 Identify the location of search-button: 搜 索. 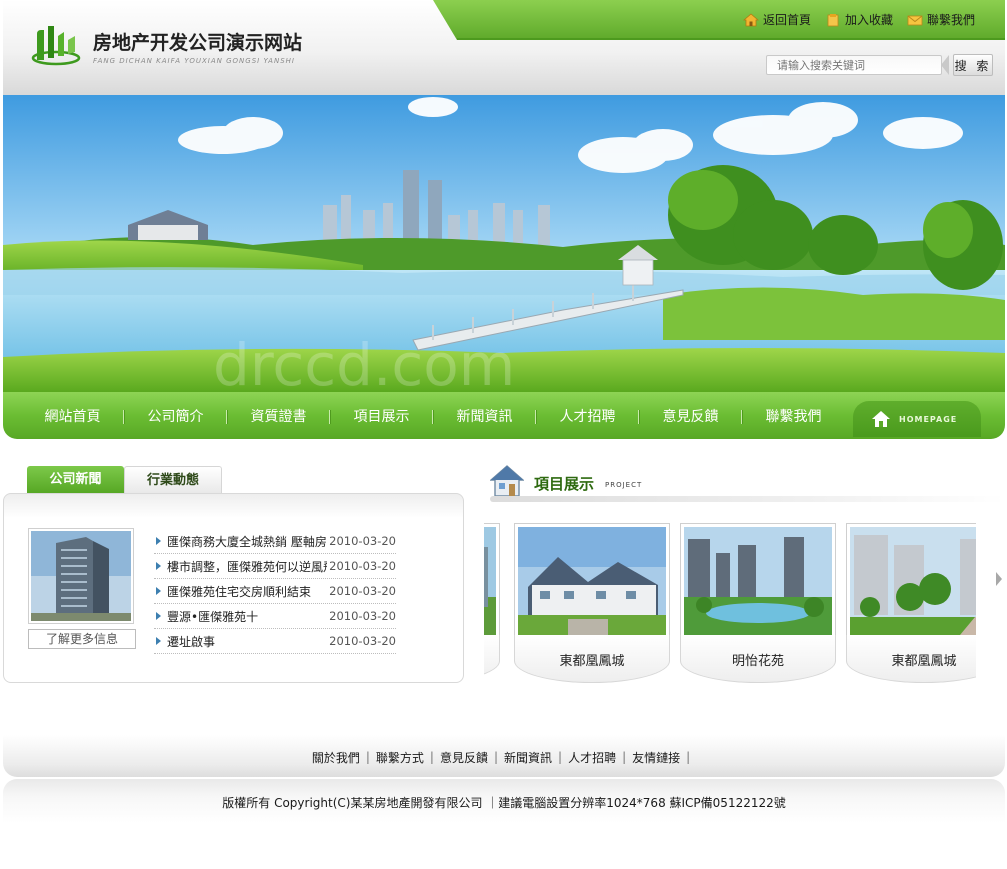
(973, 65).